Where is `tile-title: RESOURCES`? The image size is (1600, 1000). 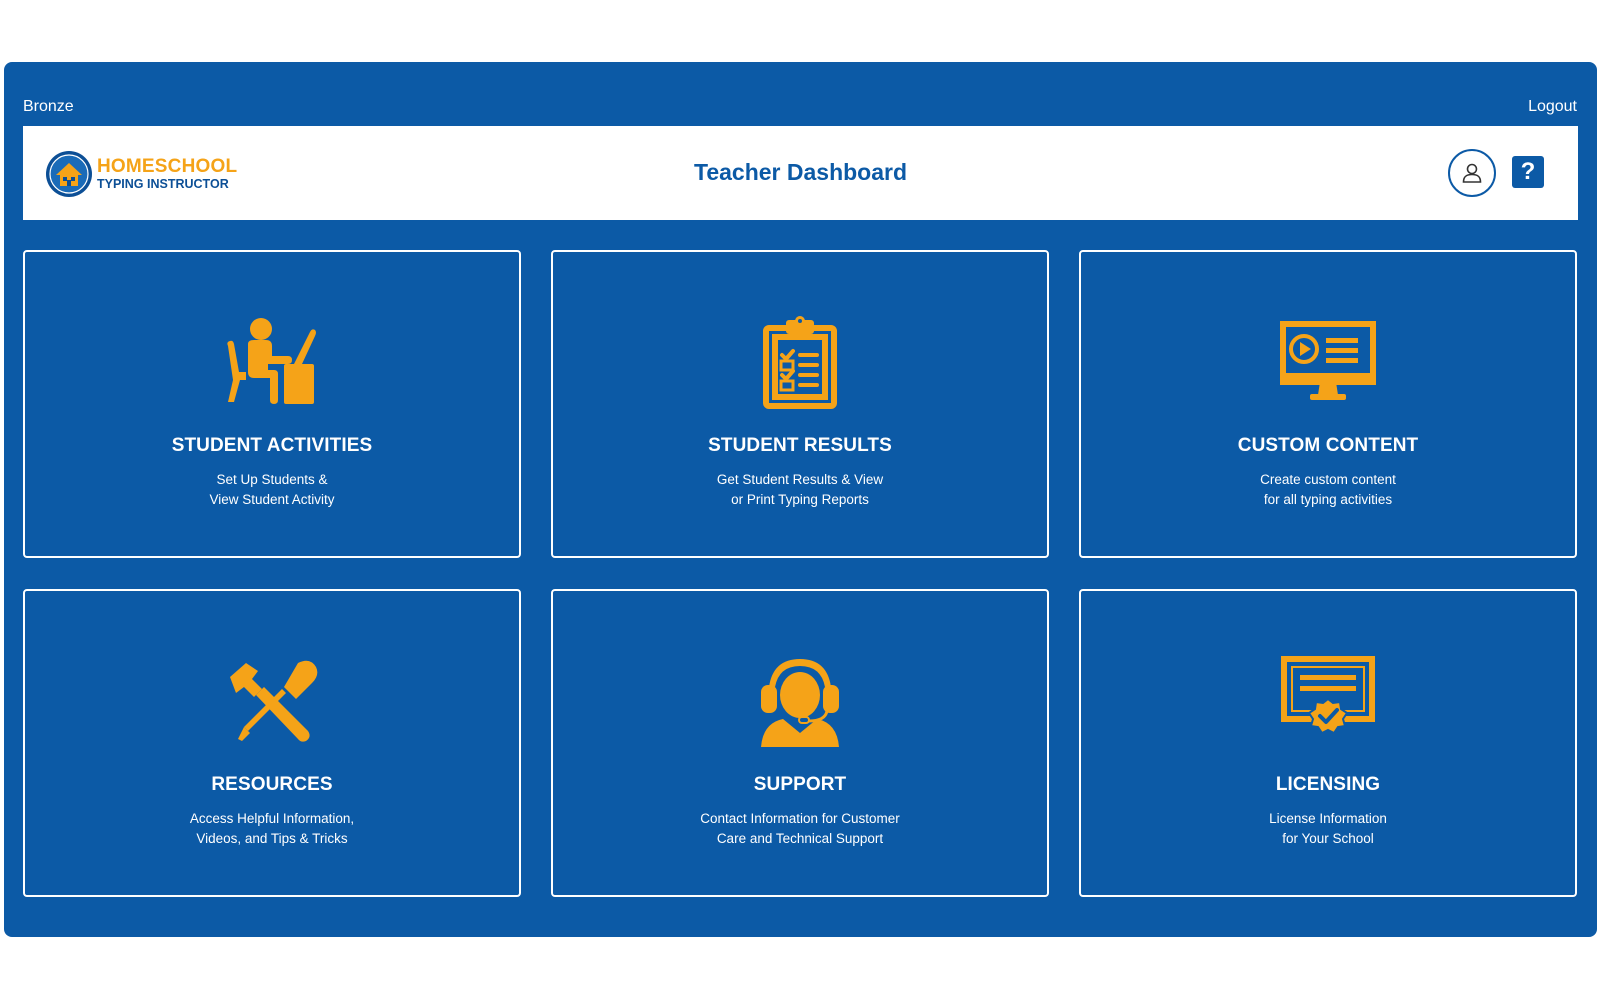 tile-title: RESOURCES is located at coordinates (272, 784).